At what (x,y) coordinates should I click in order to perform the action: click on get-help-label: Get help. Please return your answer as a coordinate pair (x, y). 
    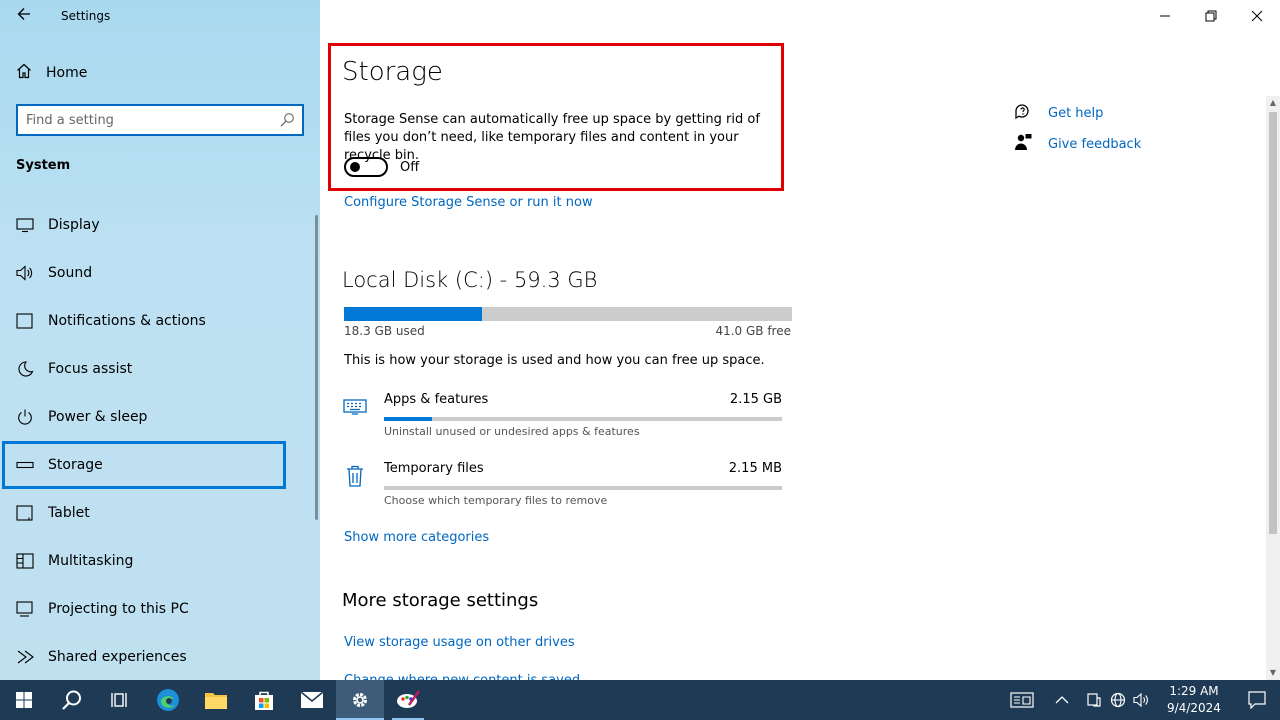
    Looking at the image, I should click on (1075, 113).